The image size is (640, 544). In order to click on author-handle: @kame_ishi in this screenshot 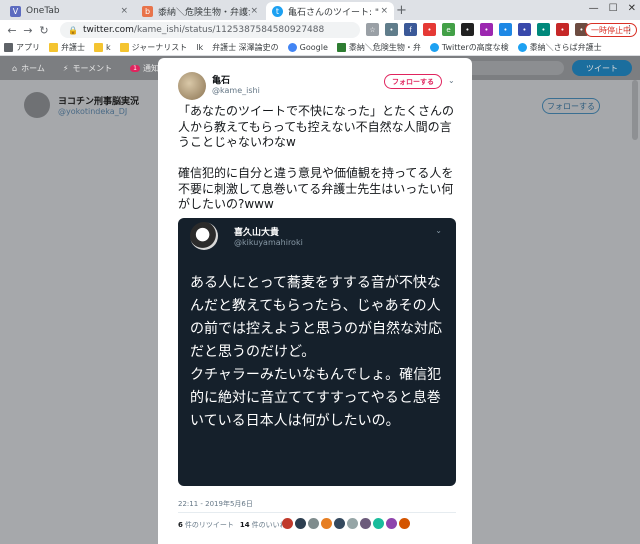, I will do `click(236, 90)`.